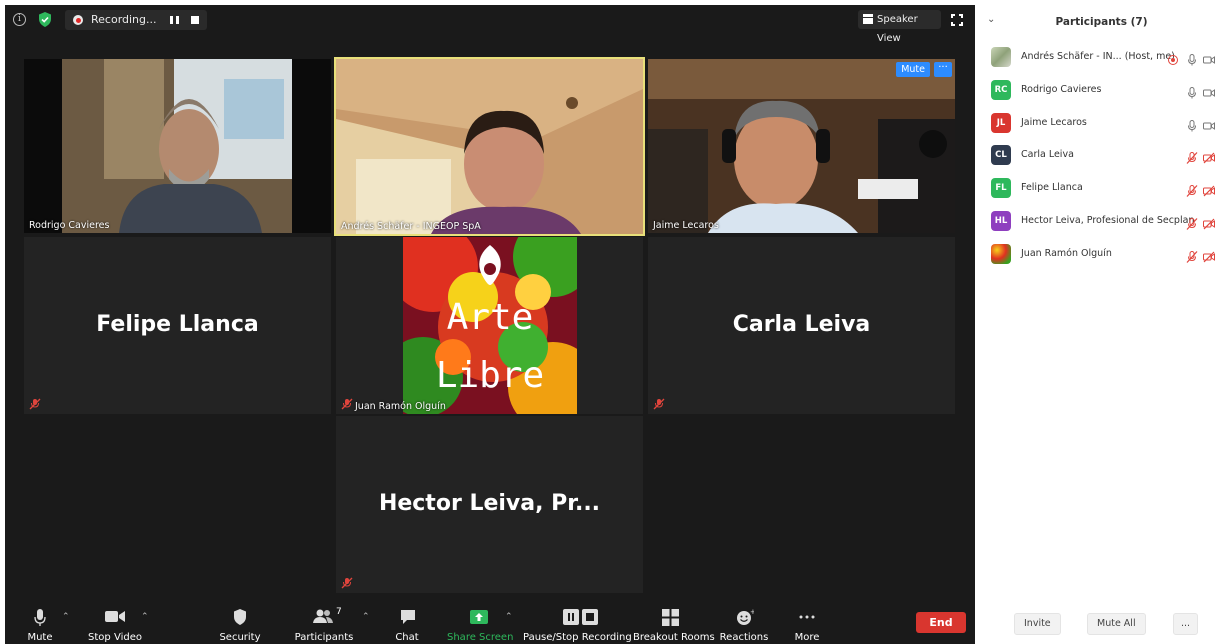  Describe the element at coordinates (19, 19) in the screenshot. I see `info-icon: i` at that location.